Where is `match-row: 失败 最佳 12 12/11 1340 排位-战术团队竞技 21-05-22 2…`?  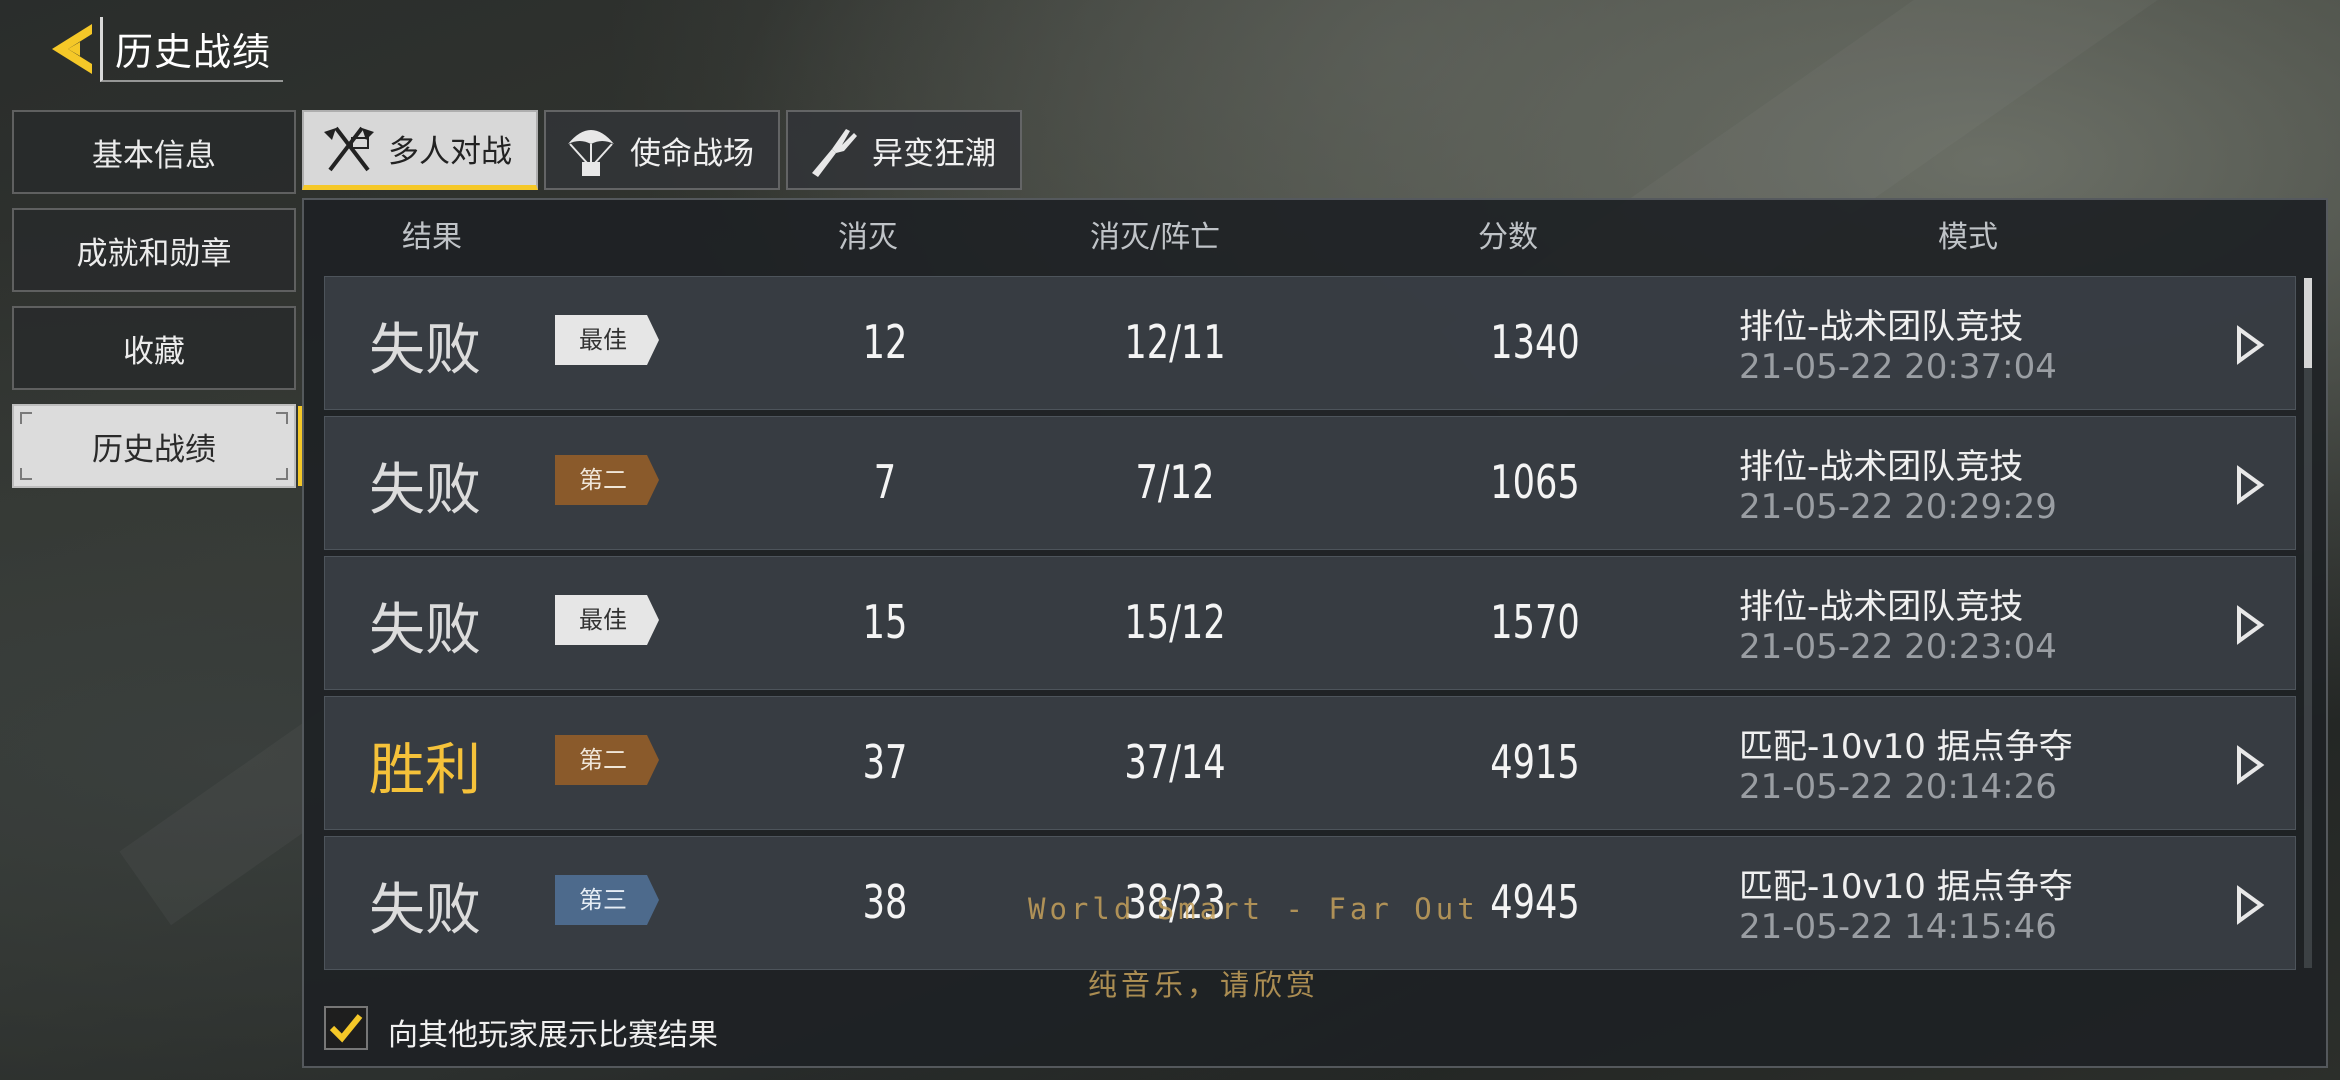 match-row: 失败 最佳 12 12/11 1340 排位-战术团队竞技 21-05-22 2… is located at coordinates (1310, 343).